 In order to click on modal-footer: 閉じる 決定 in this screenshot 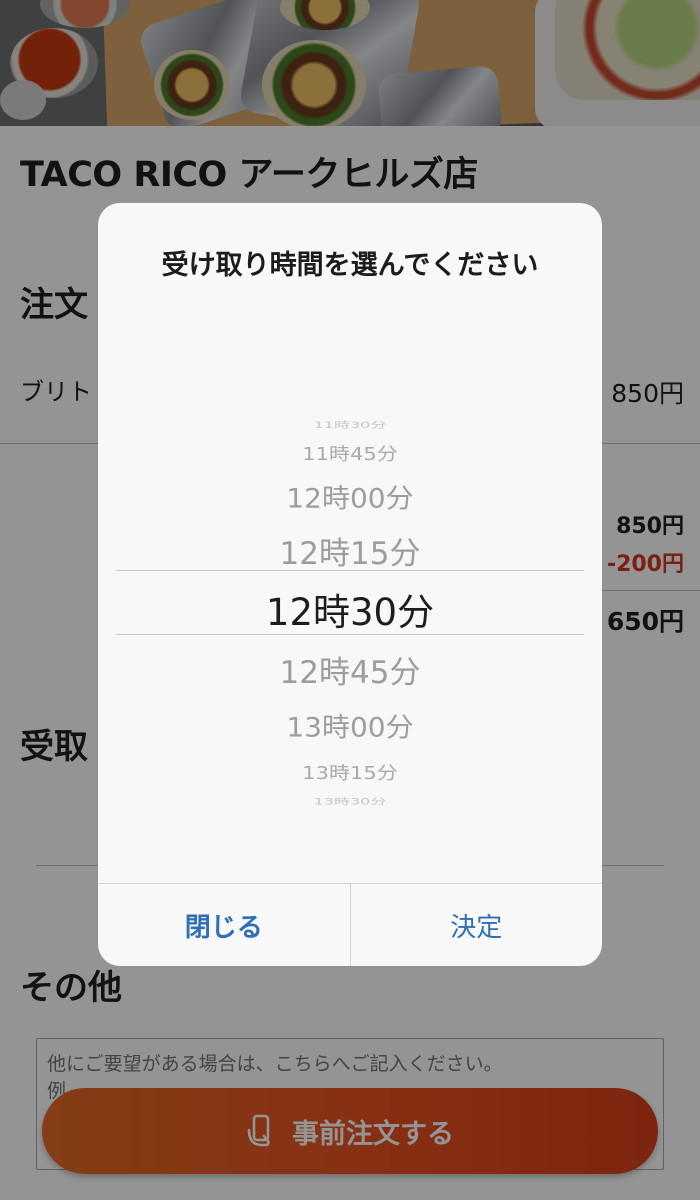, I will do `click(350, 924)`.